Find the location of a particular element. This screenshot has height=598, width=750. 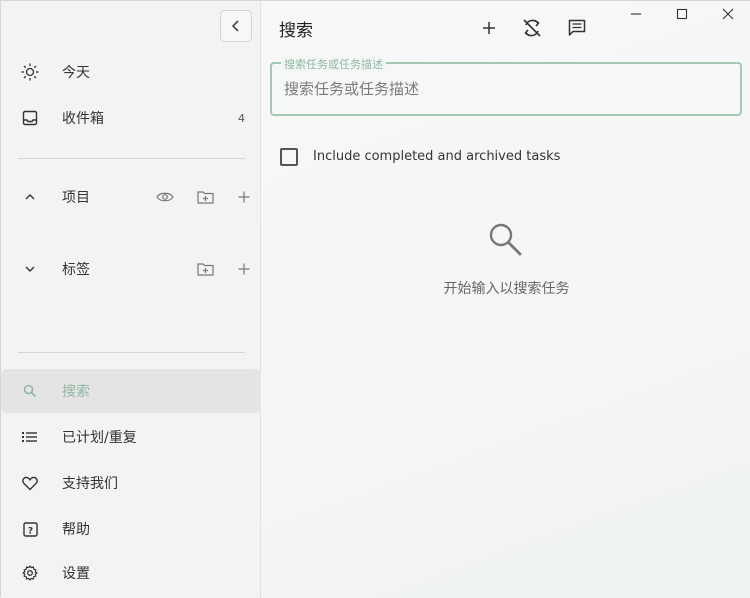

sync-off-button is located at coordinates (532, 28).